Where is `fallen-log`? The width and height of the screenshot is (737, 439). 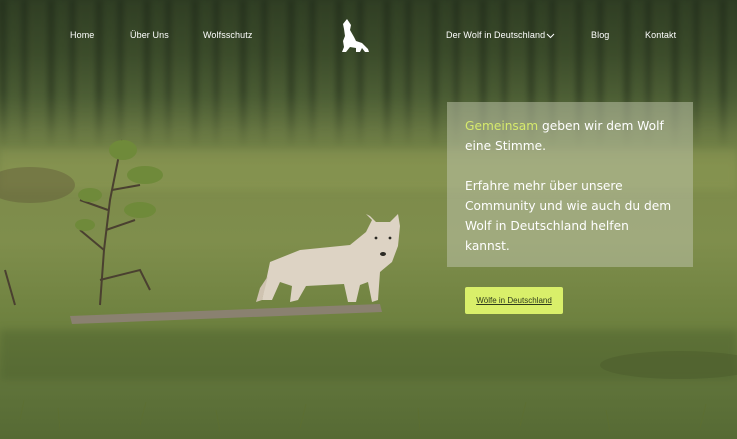
fallen-log is located at coordinates (226, 314).